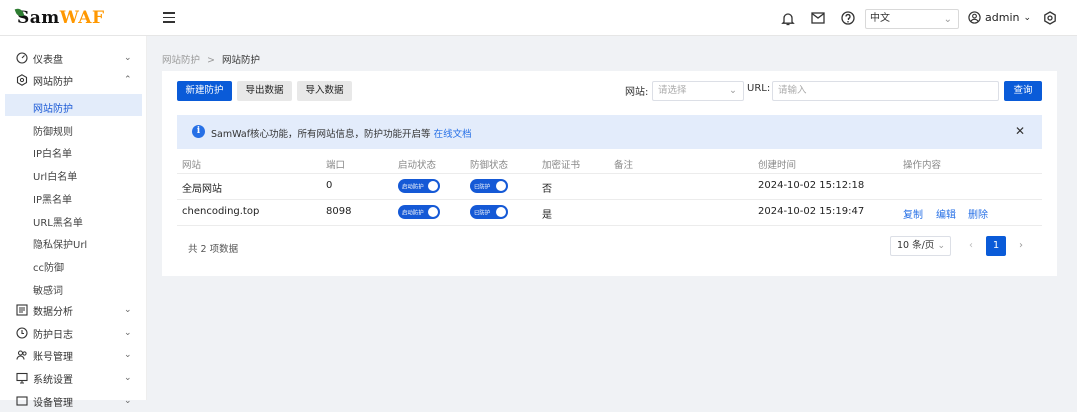 This screenshot has height=412, width=1077. What do you see at coordinates (777, 165) in the screenshot?
I see `column-header-created: 创建时间` at bounding box center [777, 165].